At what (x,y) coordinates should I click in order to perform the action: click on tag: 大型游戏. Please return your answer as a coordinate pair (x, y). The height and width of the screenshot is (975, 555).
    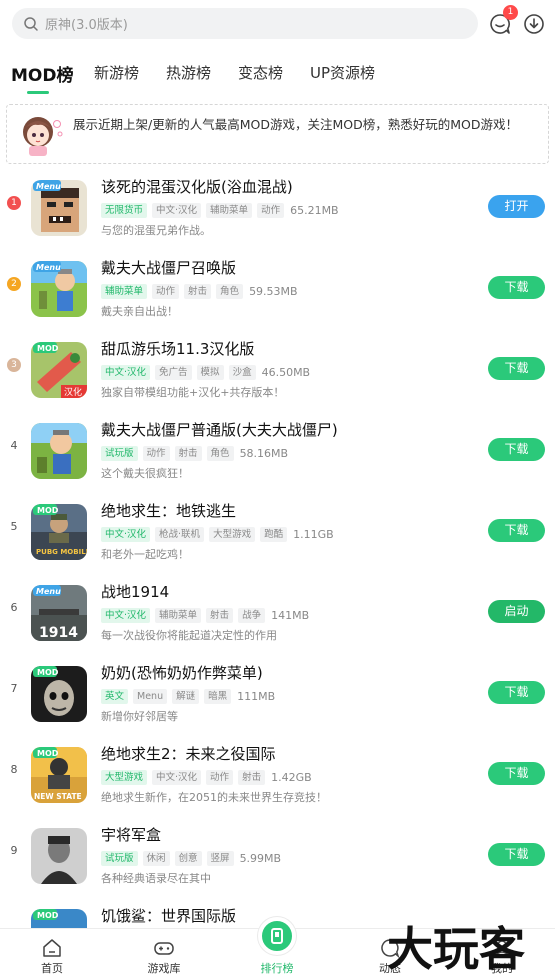
    Looking at the image, I should click on (124, 777).